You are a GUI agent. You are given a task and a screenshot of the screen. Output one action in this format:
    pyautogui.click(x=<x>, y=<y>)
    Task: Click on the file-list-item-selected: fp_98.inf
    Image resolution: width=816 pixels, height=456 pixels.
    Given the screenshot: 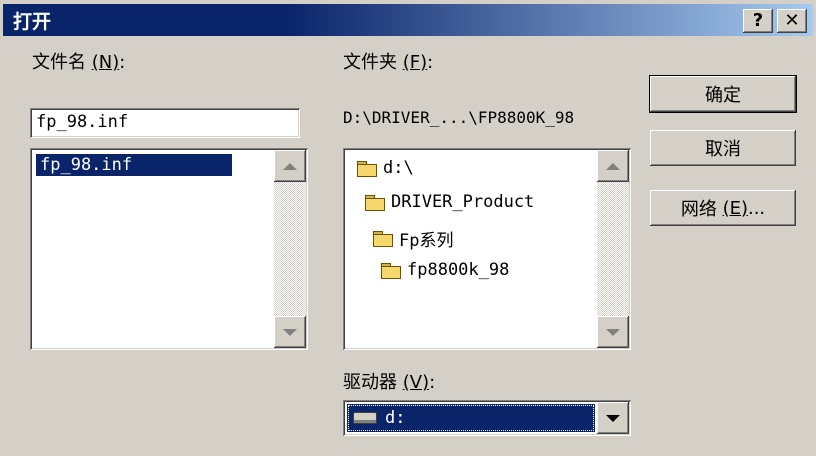 What is the action you would take?
    pyautogui.click(x=134, y=165)
    